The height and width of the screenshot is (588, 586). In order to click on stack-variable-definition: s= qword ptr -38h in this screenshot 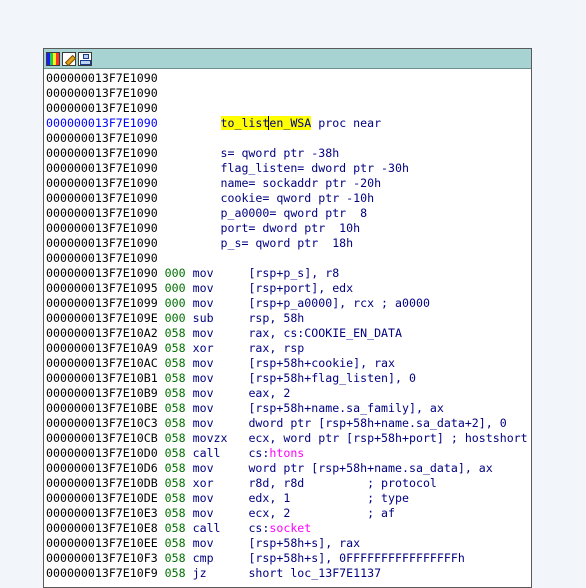, I will do `click(280, 153)`.